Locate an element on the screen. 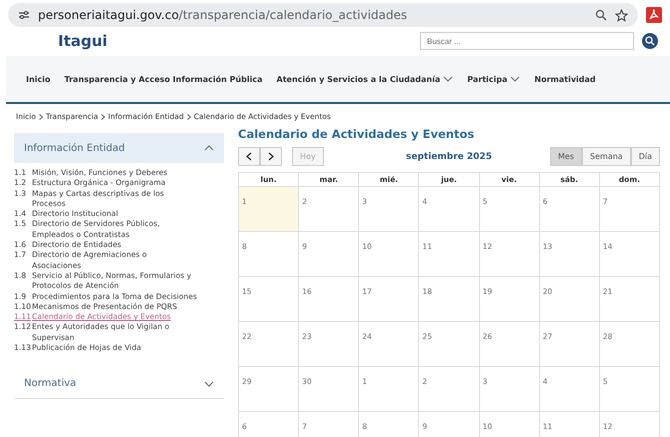 The image size is (670, 437). nav-link: Transparencia y Acceso Información Pública is located at coordinates (163, 79).